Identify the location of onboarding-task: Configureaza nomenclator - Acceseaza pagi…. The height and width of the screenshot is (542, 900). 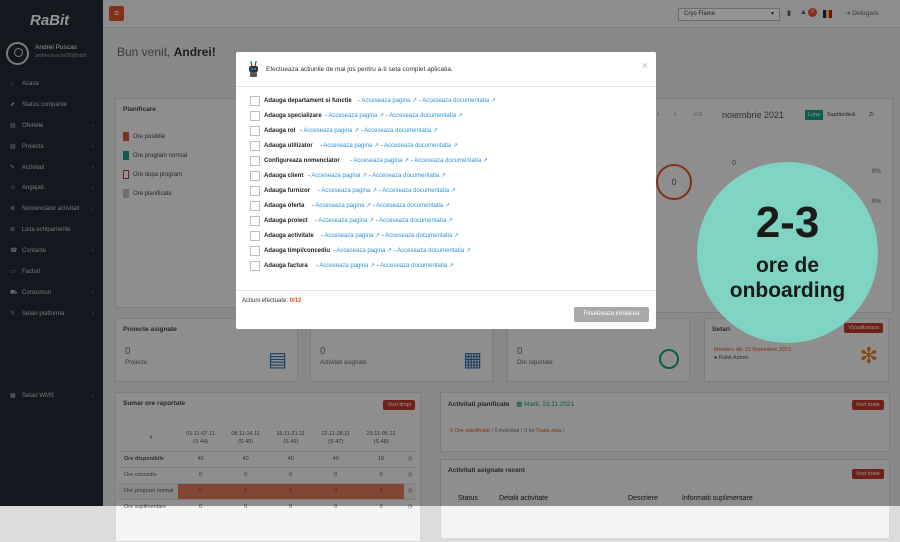
(450, 162).